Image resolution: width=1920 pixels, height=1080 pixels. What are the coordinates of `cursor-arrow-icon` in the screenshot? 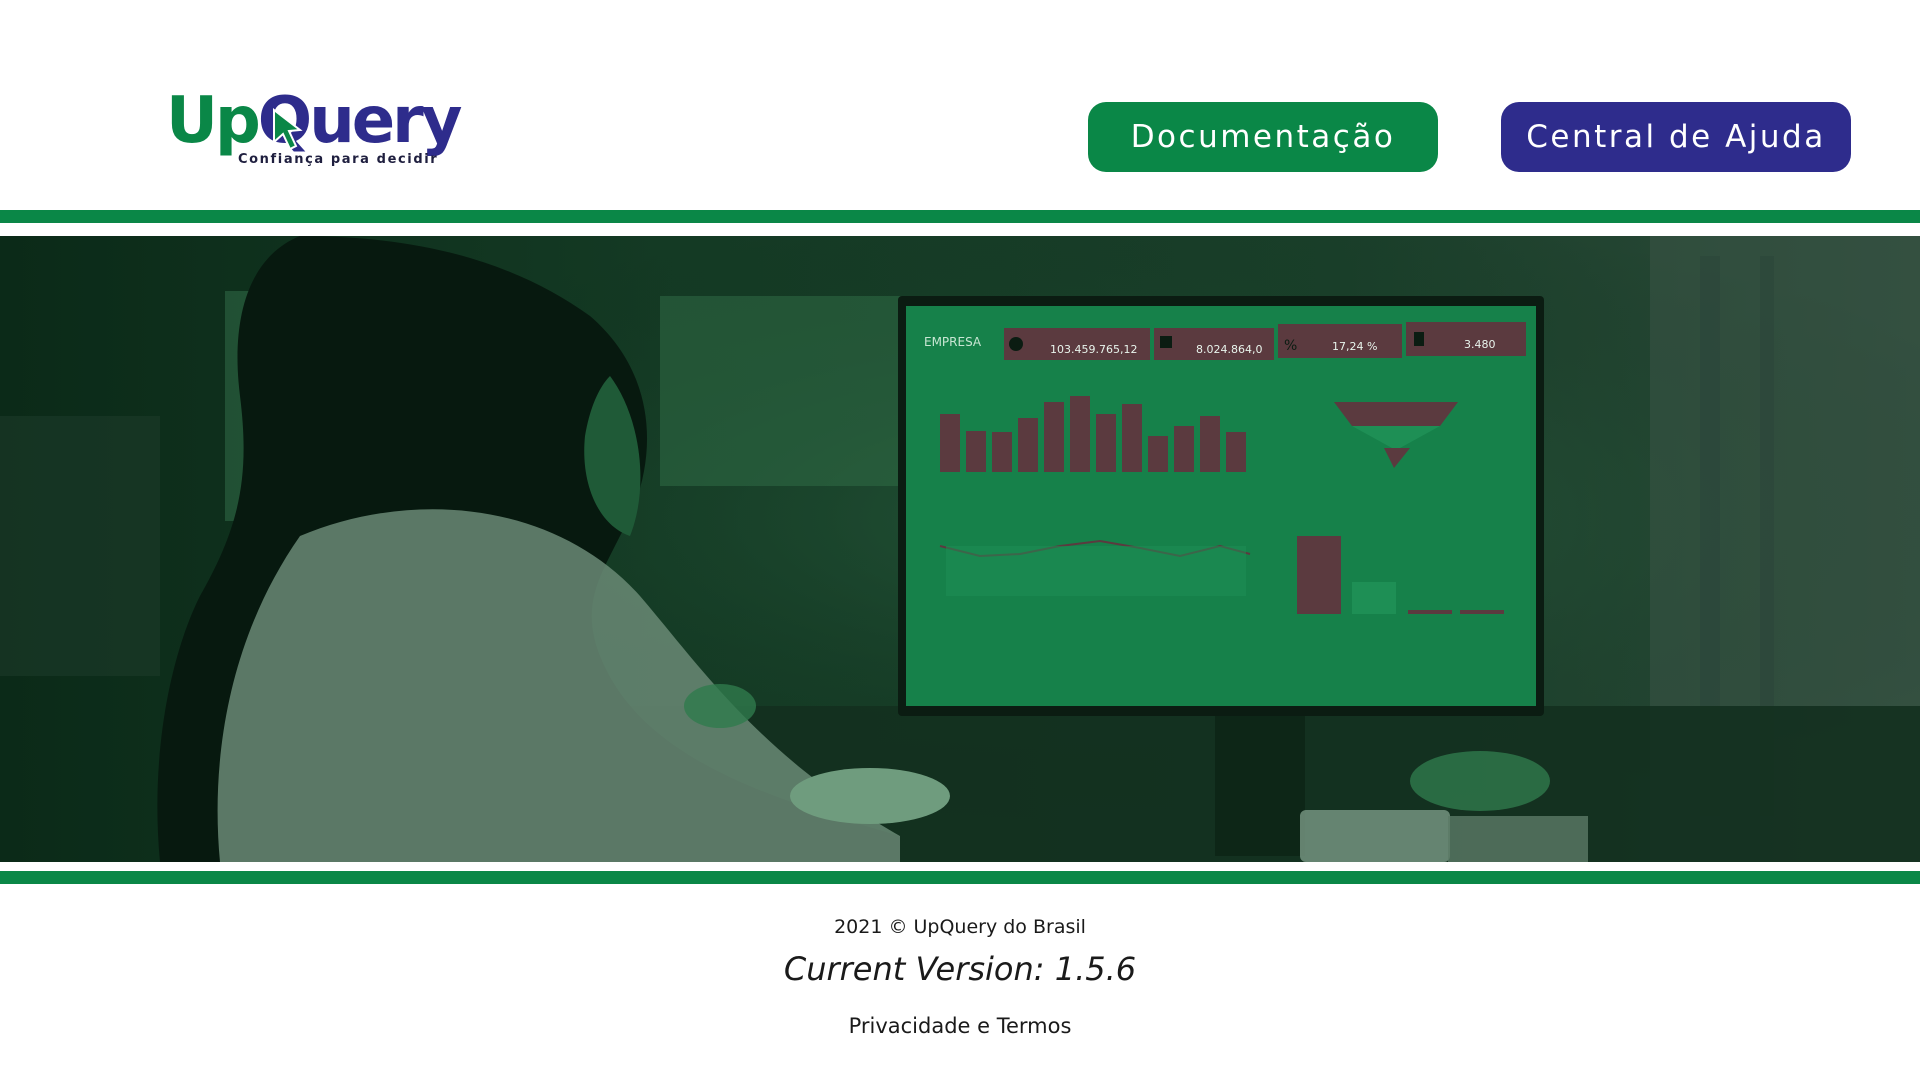 It's located at (288, 129).